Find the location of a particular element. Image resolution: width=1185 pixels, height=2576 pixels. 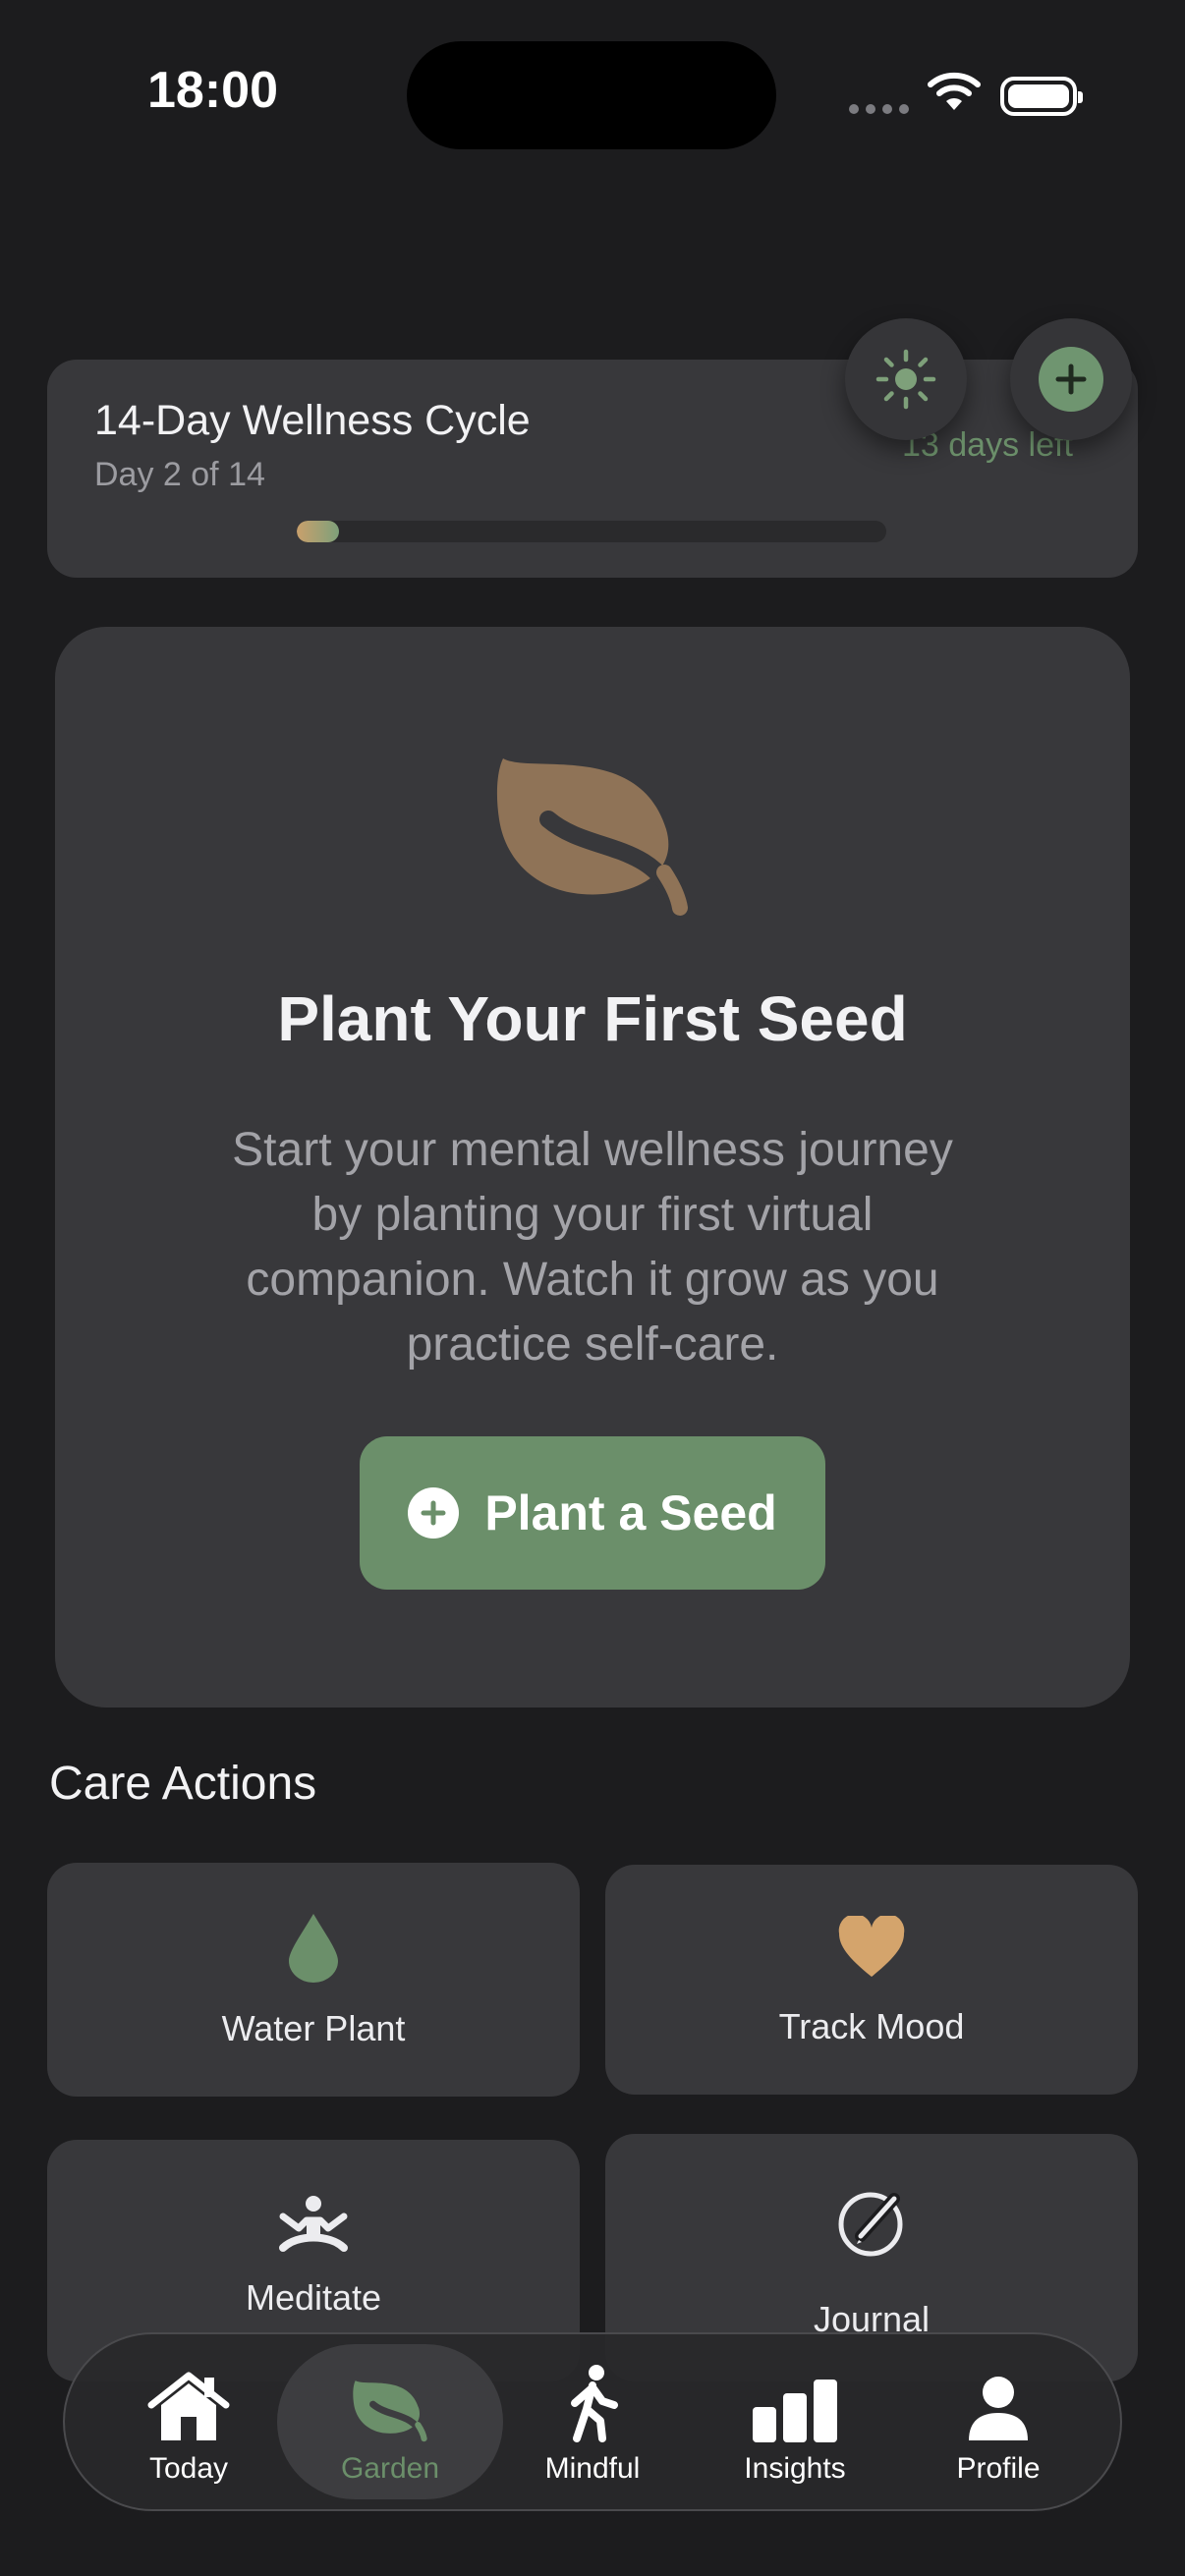

bar-chart-icon is located at coordinates (795, 2411).